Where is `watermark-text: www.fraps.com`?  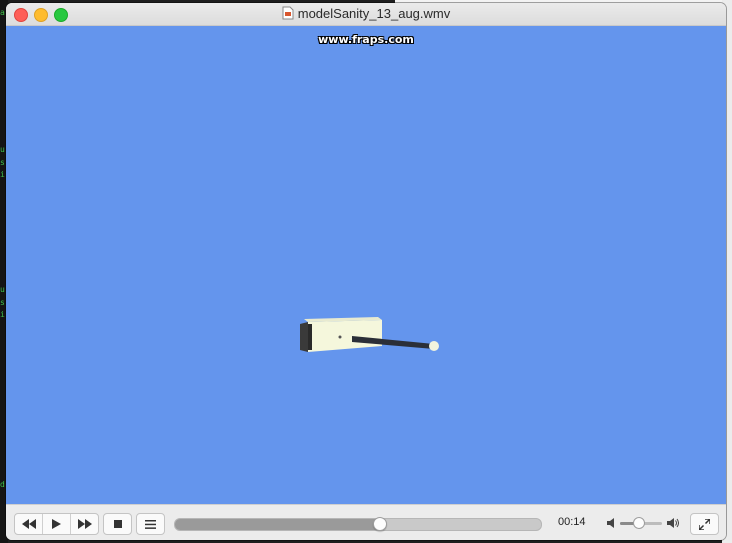 watermark-text: www.fraps.com is located at coordinates (366, 39).